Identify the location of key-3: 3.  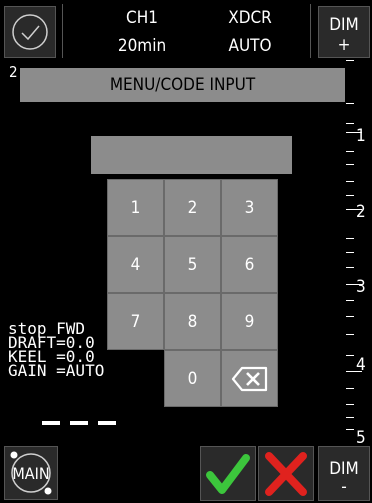
(249, 207).